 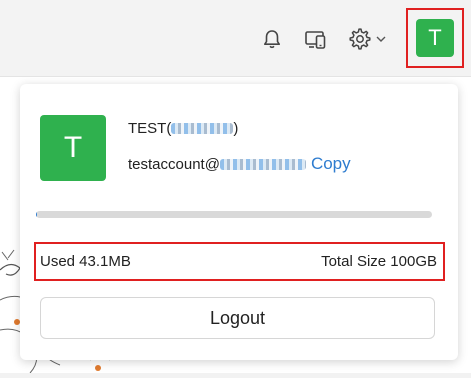 I want to click on chevron-down-icon, so click(x=381, y=39).